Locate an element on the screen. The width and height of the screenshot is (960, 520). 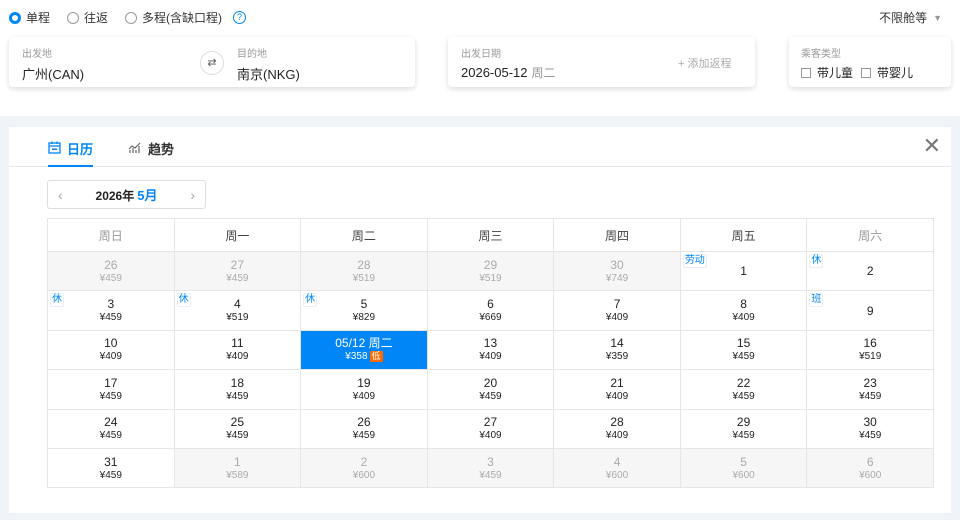
calendar-day-cell: 28 ¥519 is located at coordinates (364, 271).